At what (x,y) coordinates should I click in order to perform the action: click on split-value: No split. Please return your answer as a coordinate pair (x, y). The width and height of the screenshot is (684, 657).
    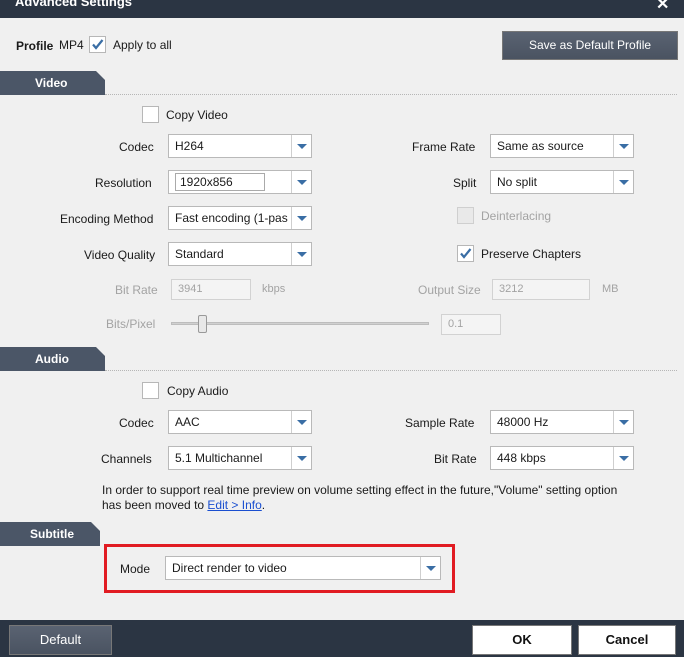
    Looking at the image, I should click on (517, 182).